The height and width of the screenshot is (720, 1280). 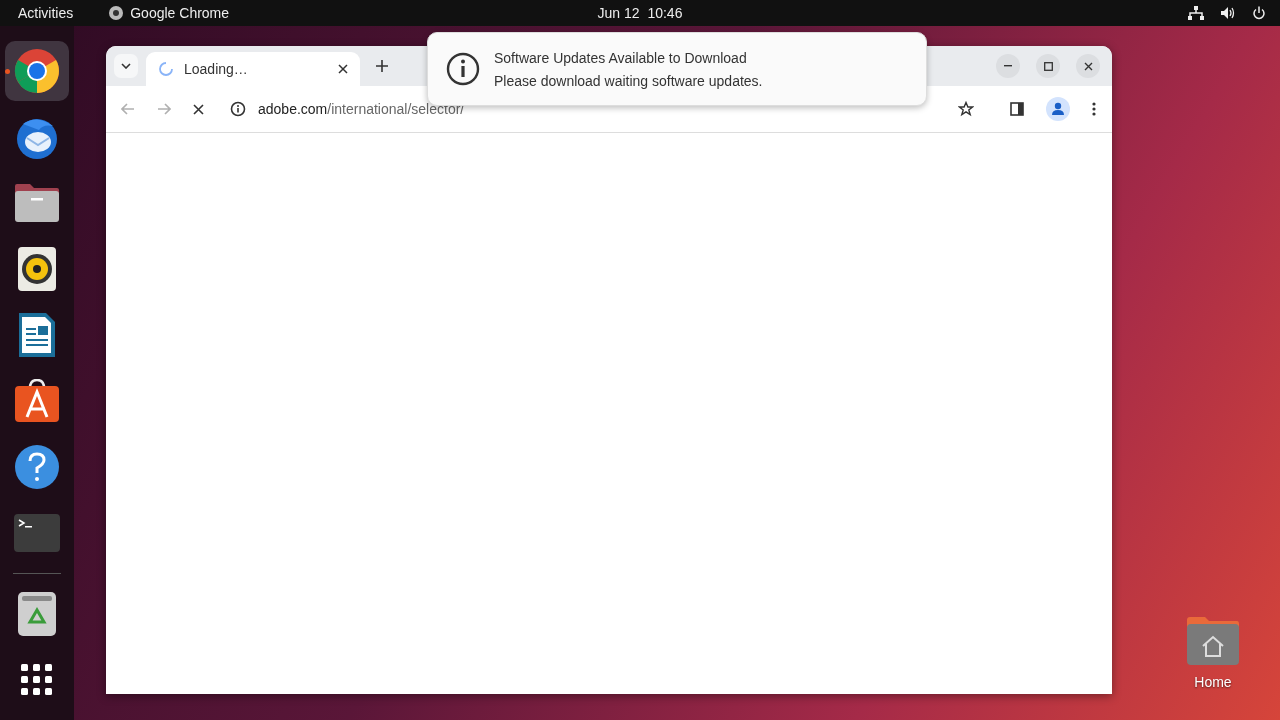 What do you see at coordinates (1008, 66) in the screenshot?
I see `minimize-icon` at bounding box center [1008, 66].